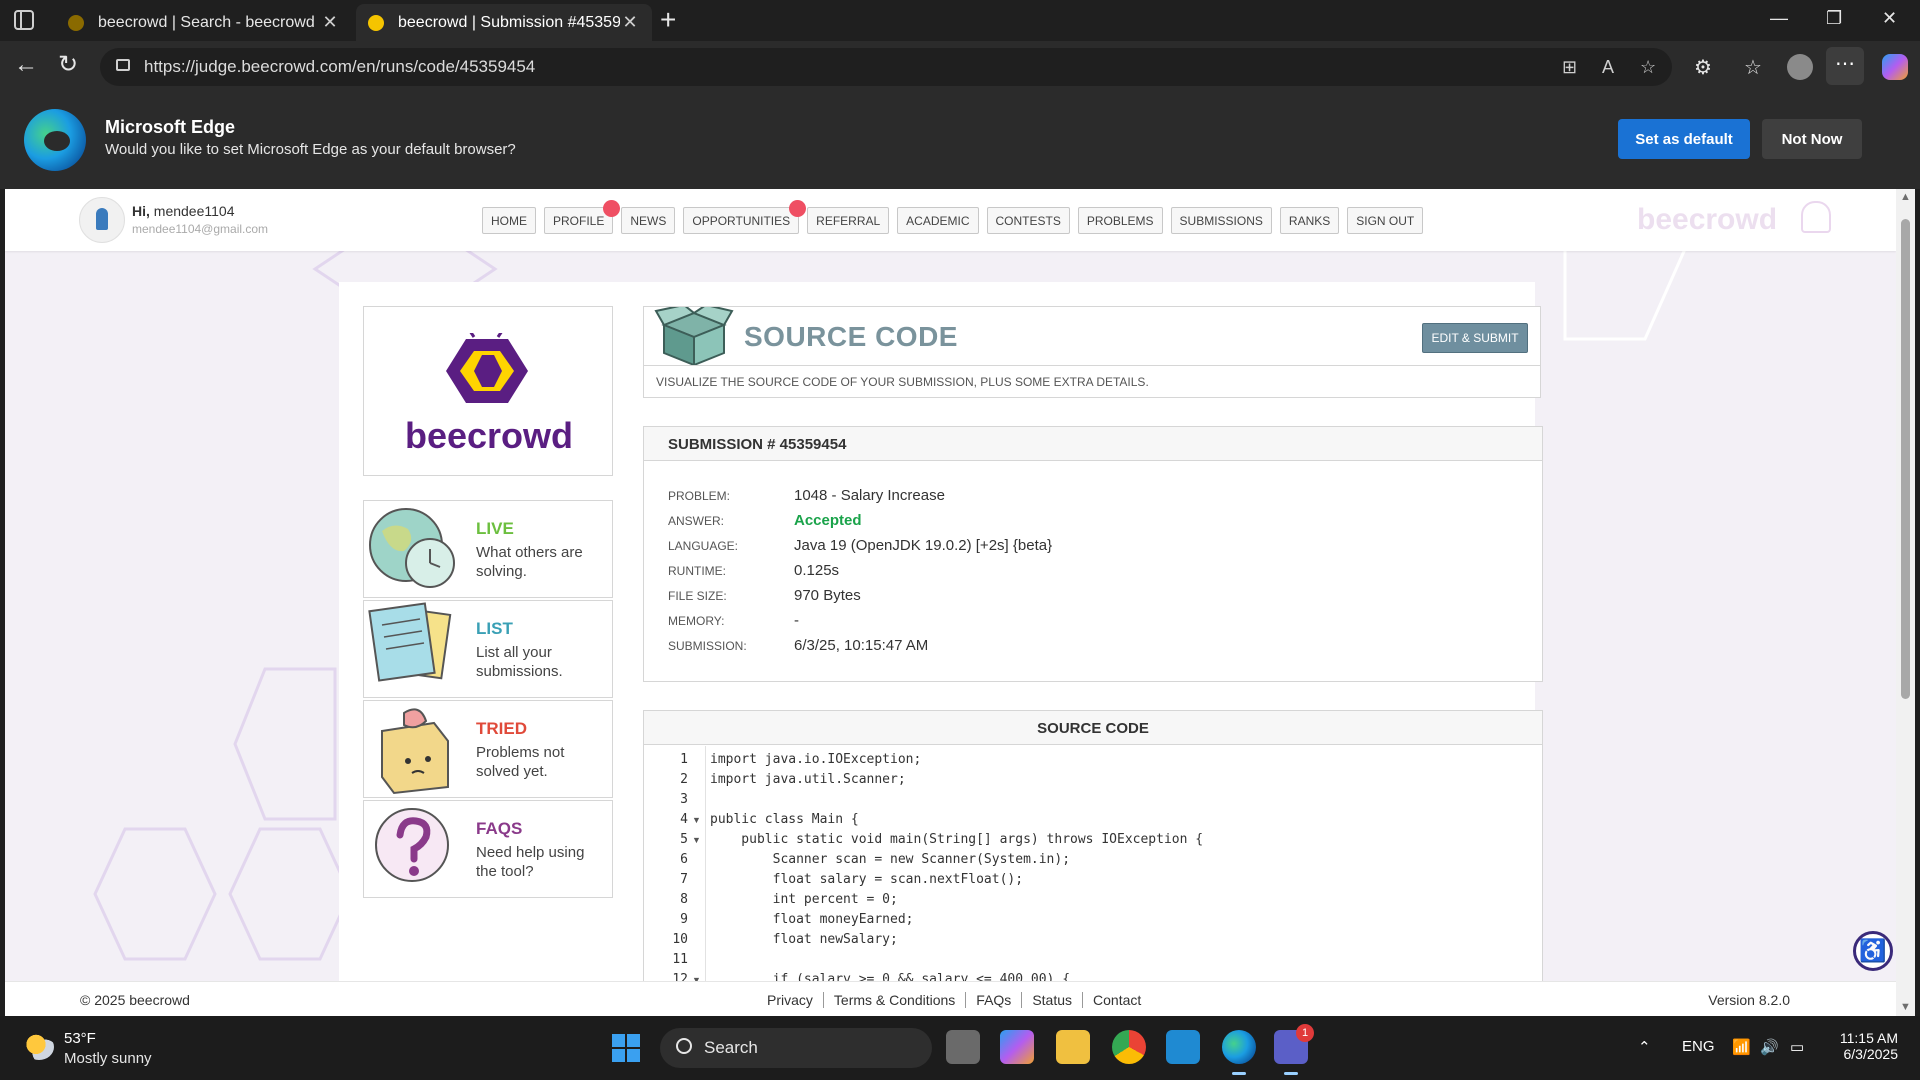  What do you see at coordinates (488, 391) in the screenshot?
I see `beecrowd-logo-card: beecrowd` at bounding box center [488, 391].